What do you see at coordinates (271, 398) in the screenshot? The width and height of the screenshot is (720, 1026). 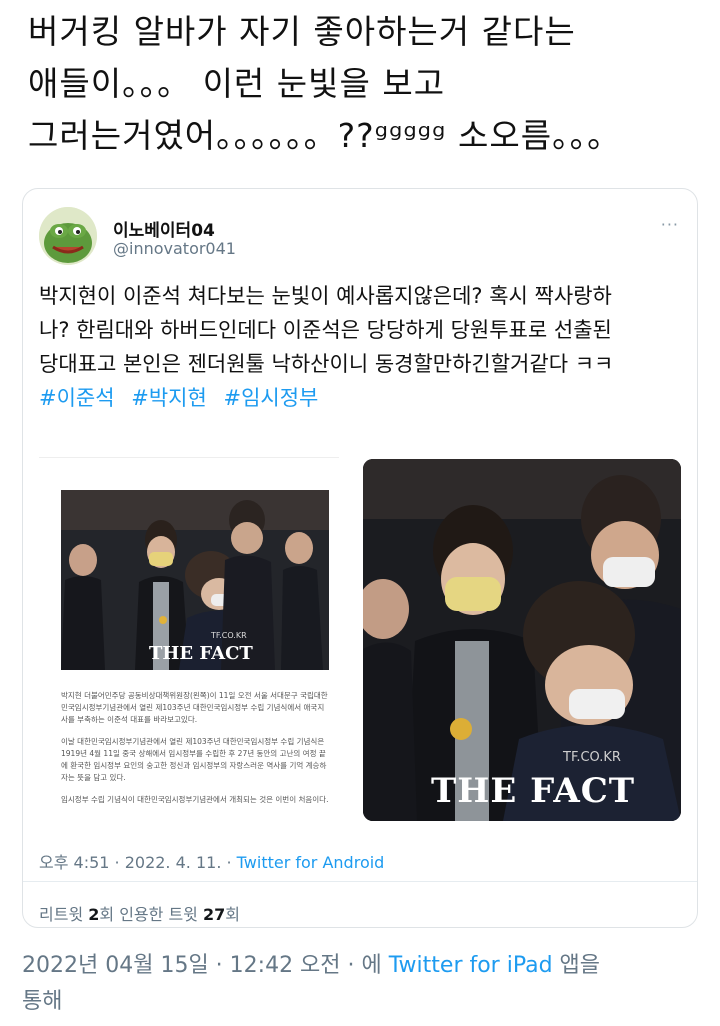 I see `hashtag-link: #임시정부` at bounding box center [271, 398].